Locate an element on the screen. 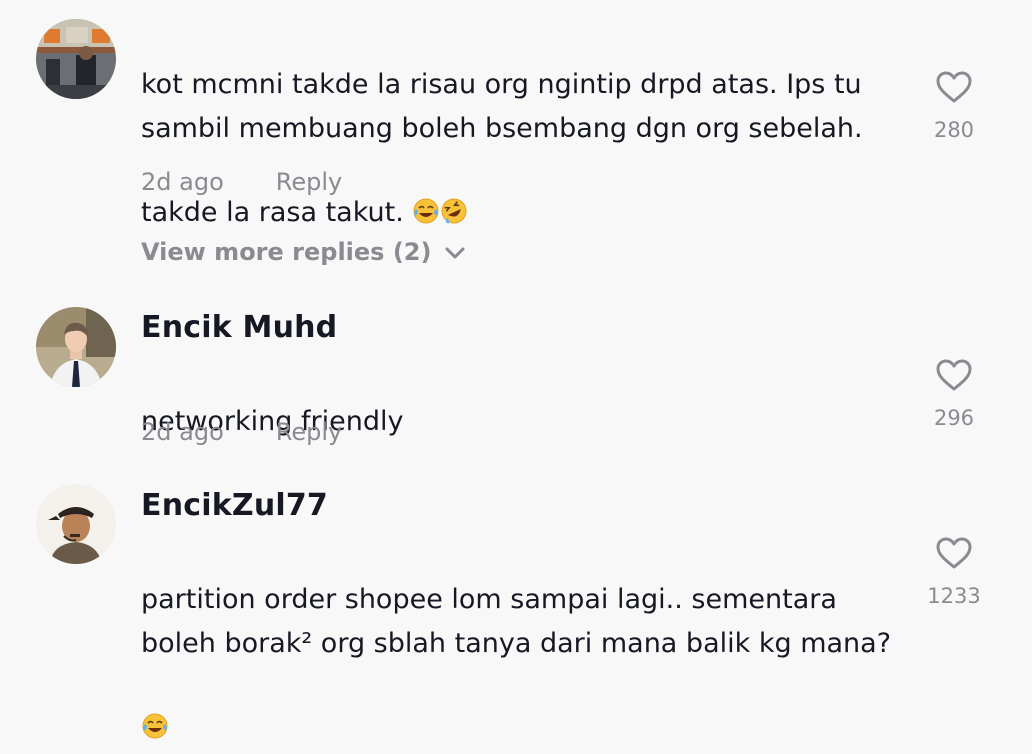 Image resolution: width=1032 pixels, height=754 pixels. avatar-man-cap-photo is located at coordinates (76, 524).